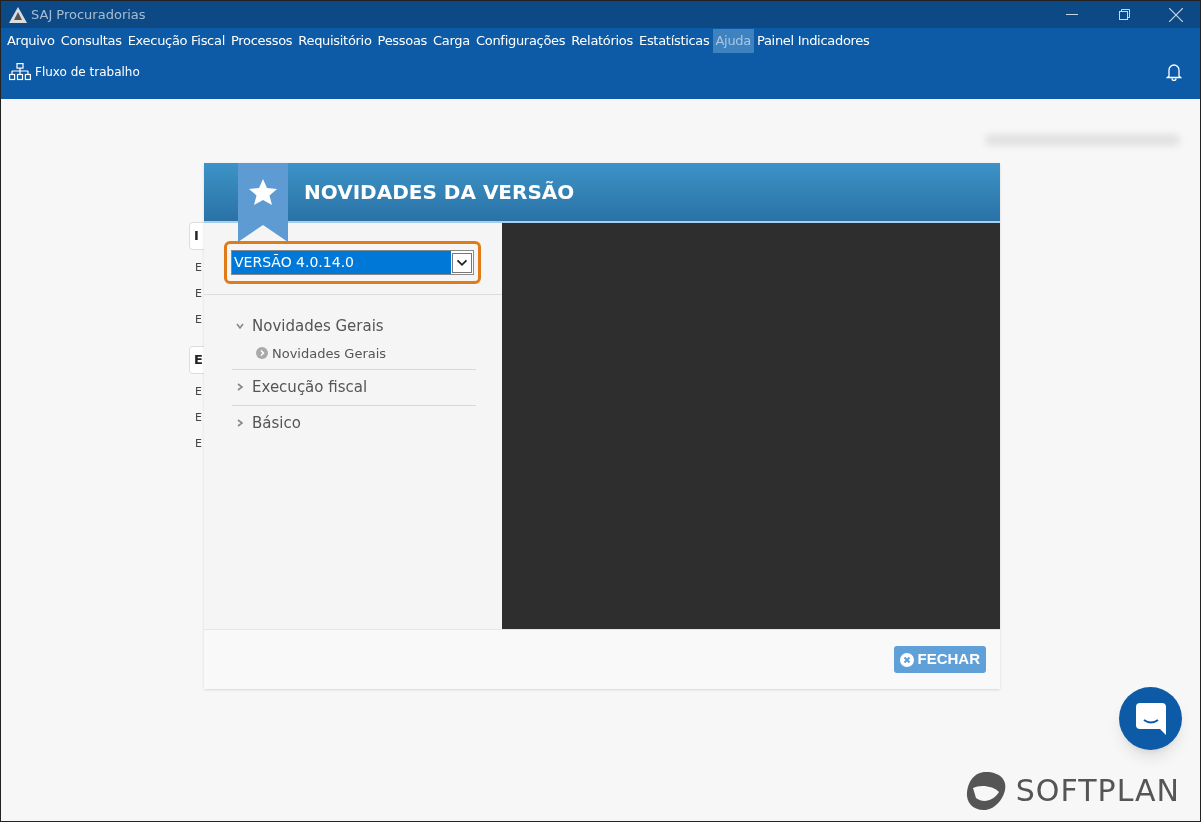  Describe the element at coordinates (354, 326) in the screenshot. I see `tree-item: Novidades Gerais` at that location.